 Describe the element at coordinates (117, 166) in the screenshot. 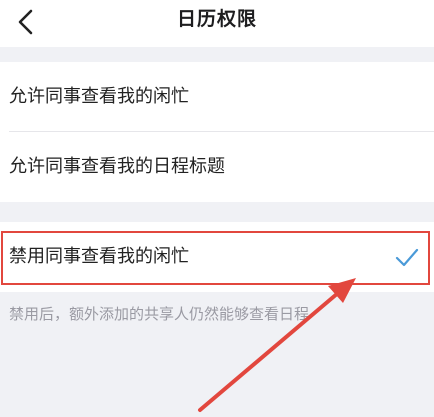

I see `option-label: 允许同事查看我的日程标题` at that location.